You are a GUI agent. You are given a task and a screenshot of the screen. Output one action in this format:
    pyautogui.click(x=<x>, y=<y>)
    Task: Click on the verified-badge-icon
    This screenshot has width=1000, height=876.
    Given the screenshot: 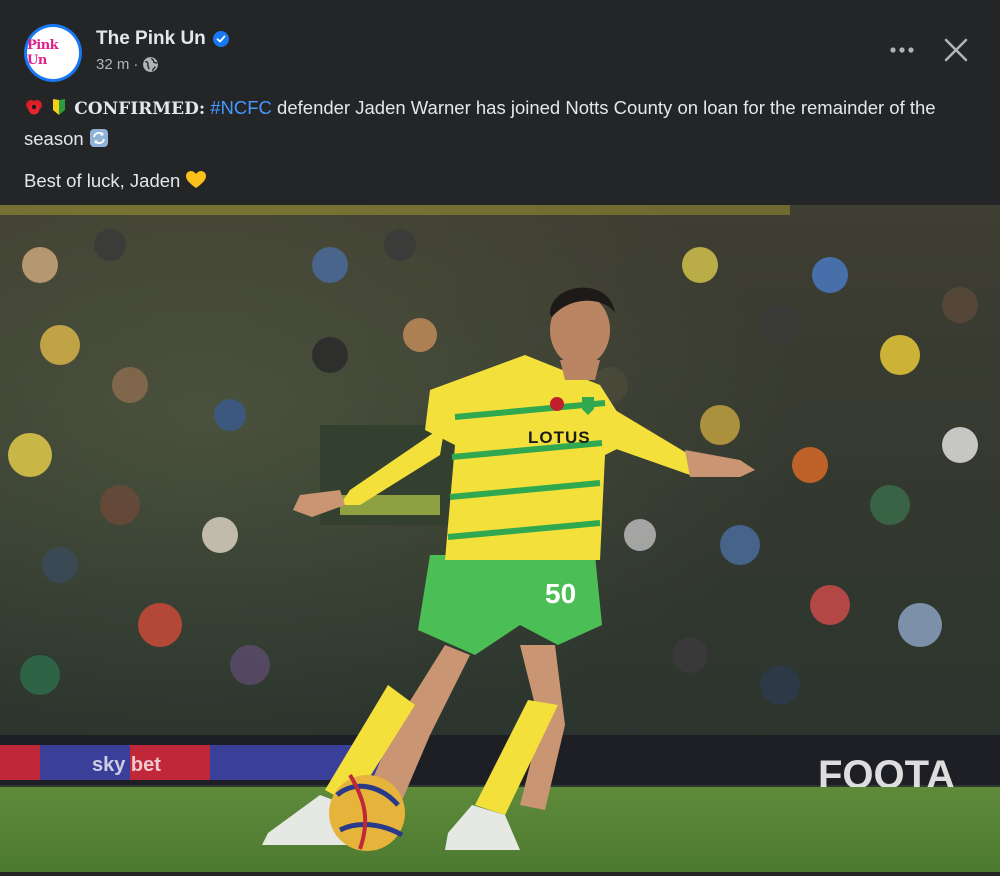 What is the action you would take?
    pyautogui.click(x=220, y=39)
    